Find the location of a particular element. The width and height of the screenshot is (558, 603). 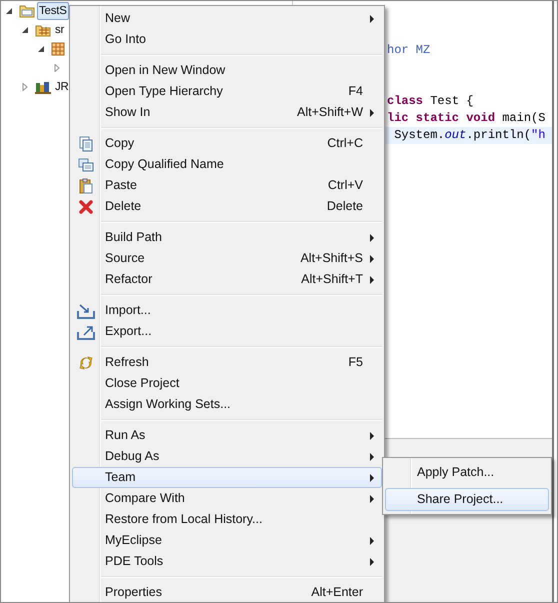

project-folder-icon is located at coordinates (27, 11).